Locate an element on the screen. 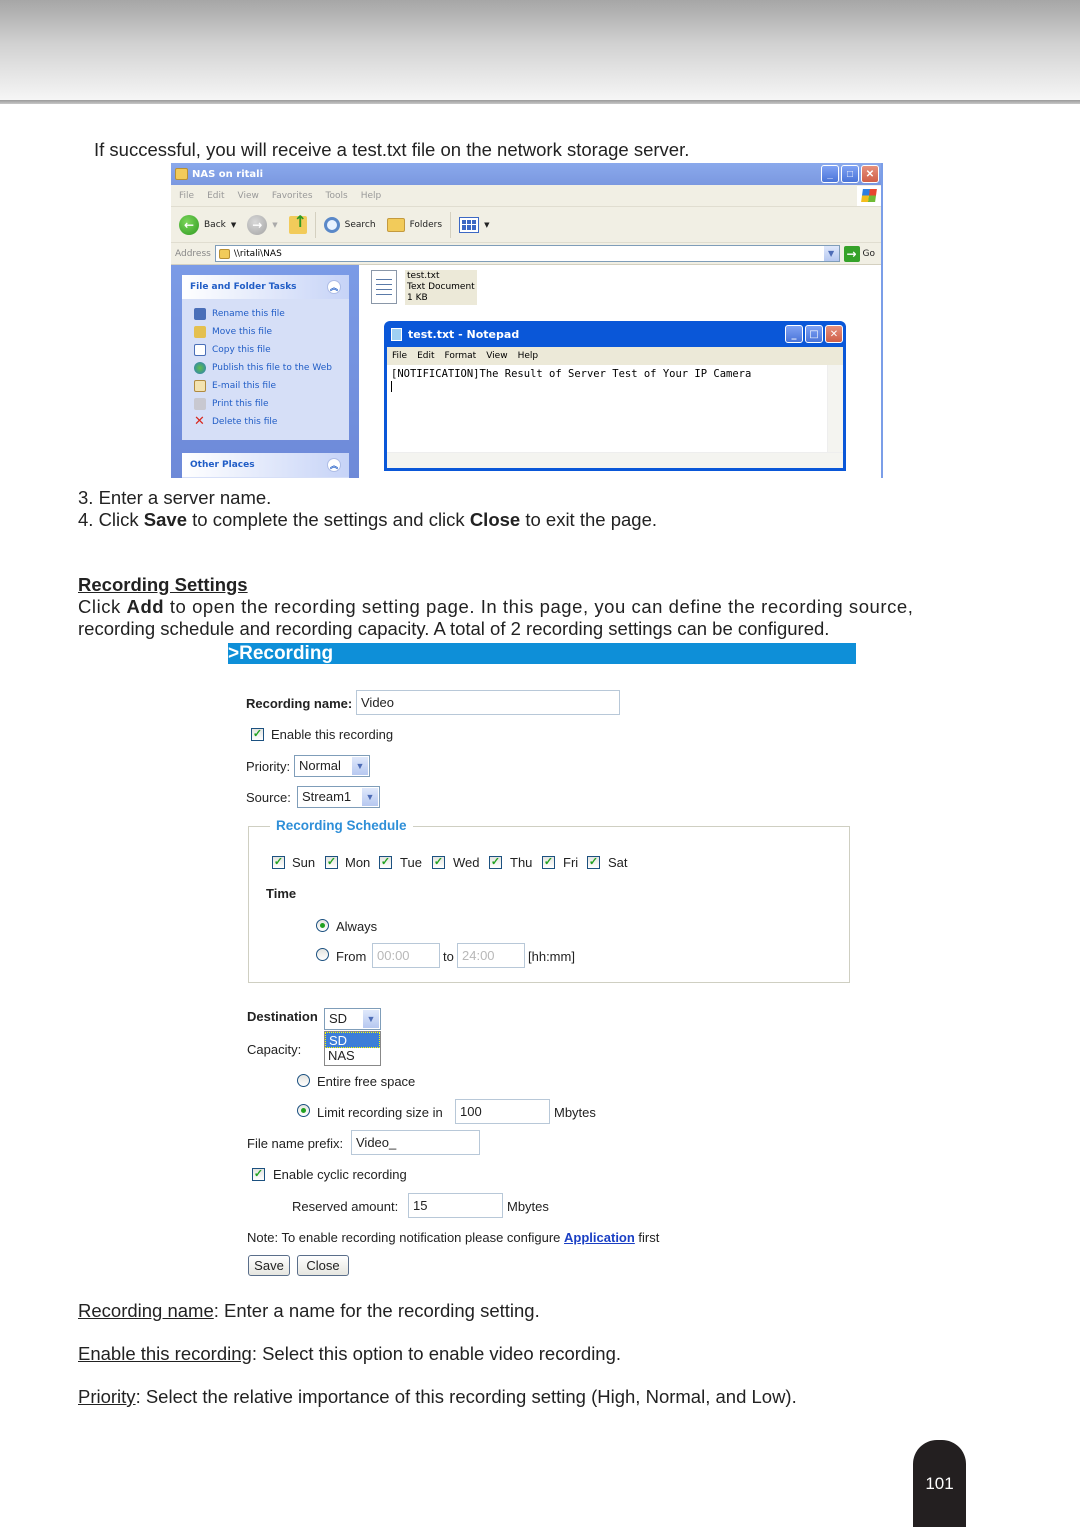 Image resolution: width=1080 pixels, height=1527 pixels. file-type: Text Document is located at coordinates (441, 287).